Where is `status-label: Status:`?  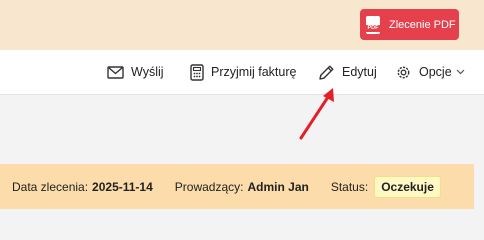 status-label: Status: is located at coordinates (349, 186).